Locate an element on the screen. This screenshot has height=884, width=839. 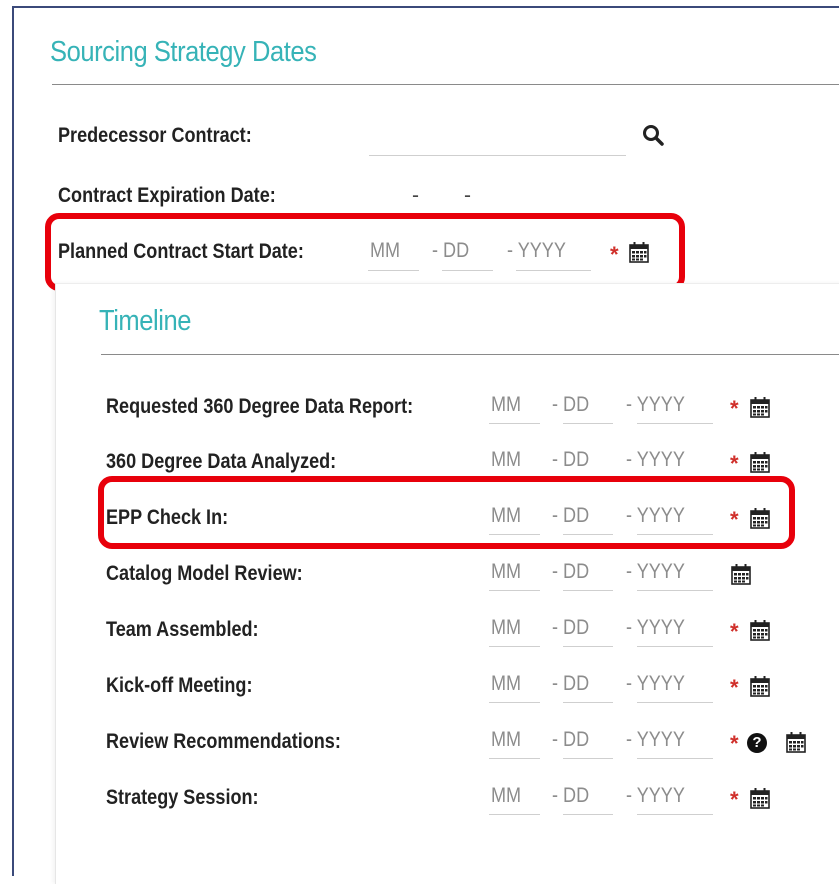
contract-expiration-label: Contract Expiration Date: is located at coordinates (167, 195).